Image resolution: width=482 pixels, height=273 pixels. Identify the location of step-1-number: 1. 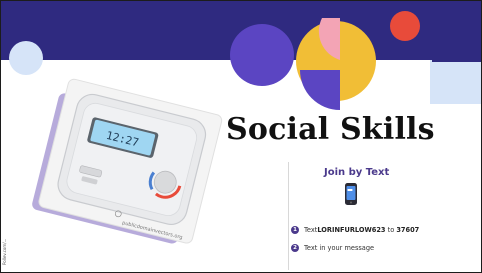
(295, 230).